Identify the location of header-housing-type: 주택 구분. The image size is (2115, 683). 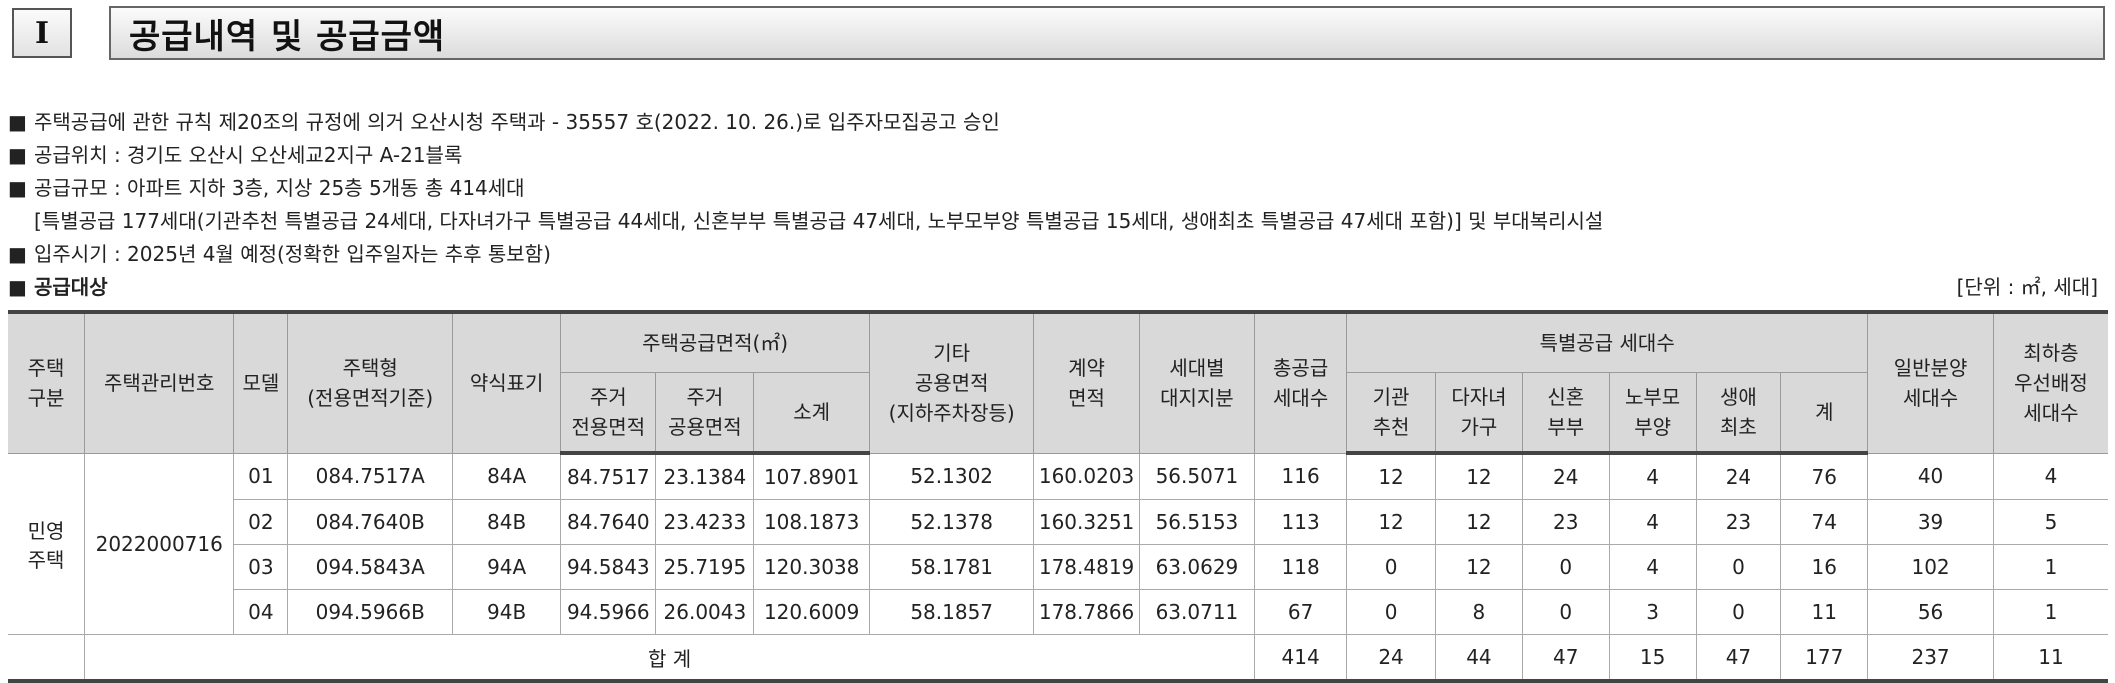
(47, 382).